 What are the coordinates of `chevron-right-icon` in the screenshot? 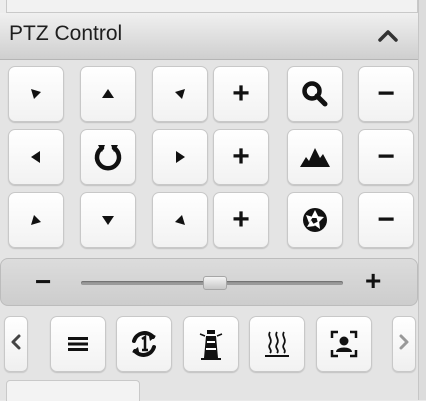 It's located at (404, 344).